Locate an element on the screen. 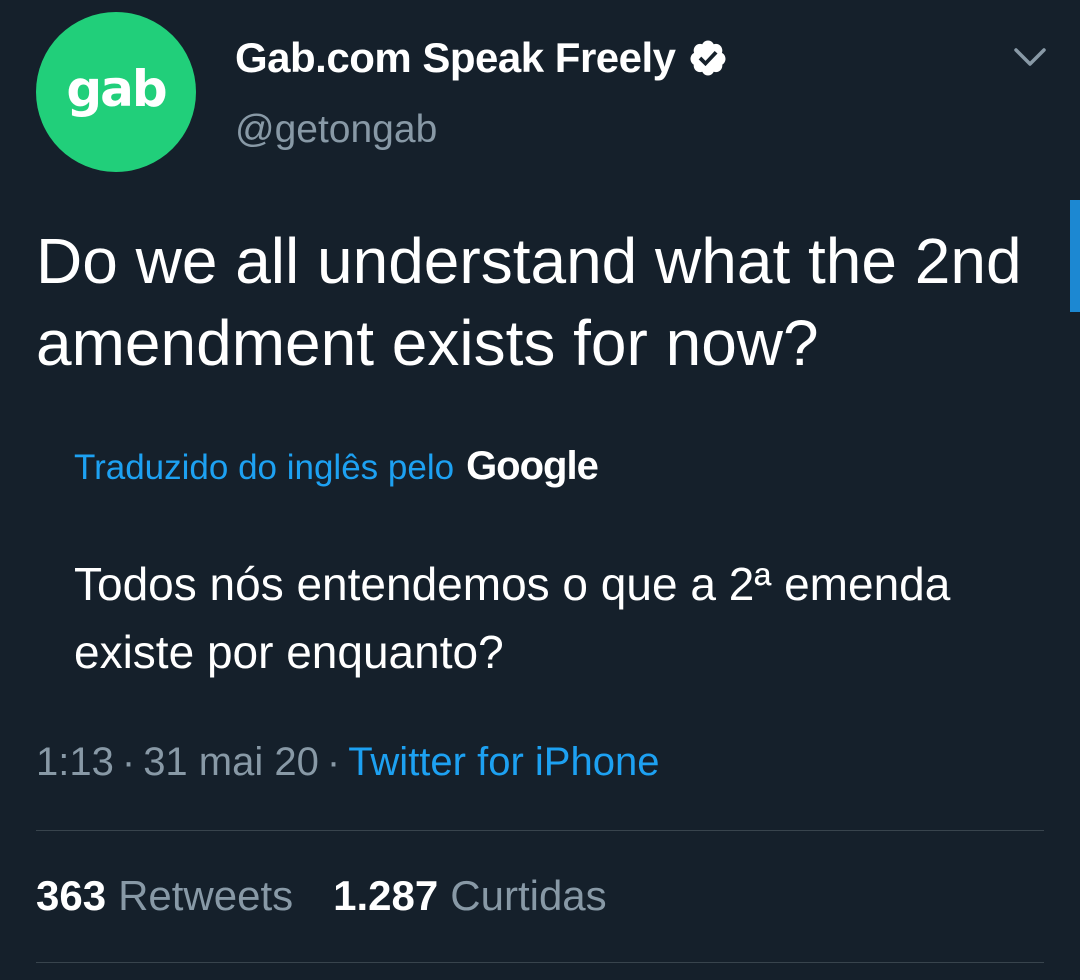 This screenshot has width=1080, height=980. display-name: Gab.com Speak Freely is located at coordinates (455, 58).